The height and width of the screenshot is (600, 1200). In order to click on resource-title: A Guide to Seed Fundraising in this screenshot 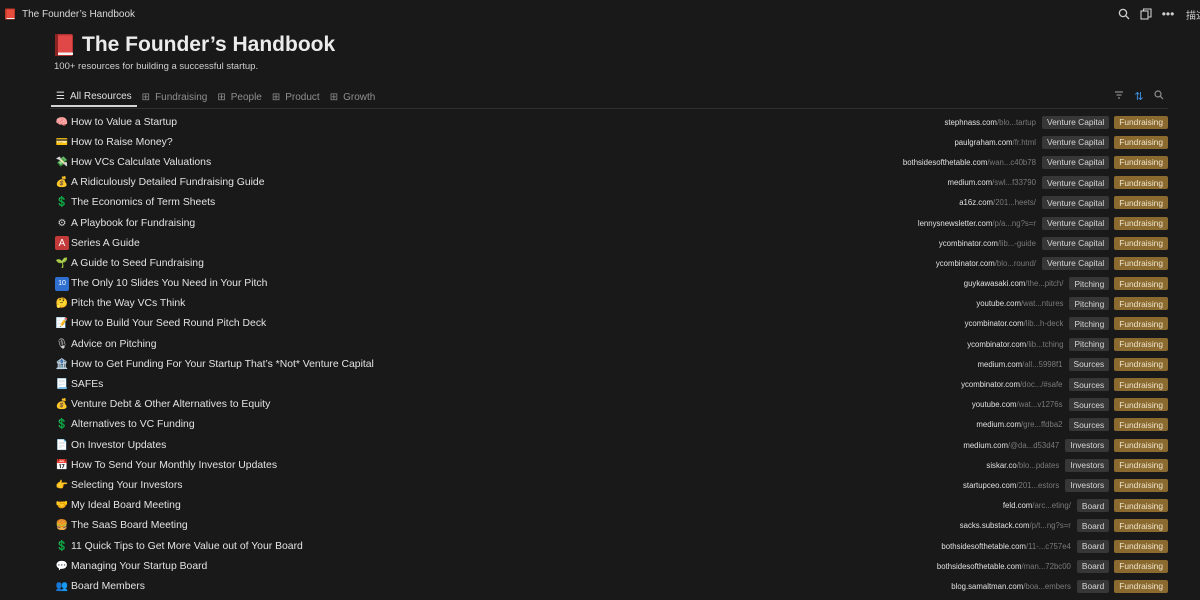, I will do `click(137, 263)`.